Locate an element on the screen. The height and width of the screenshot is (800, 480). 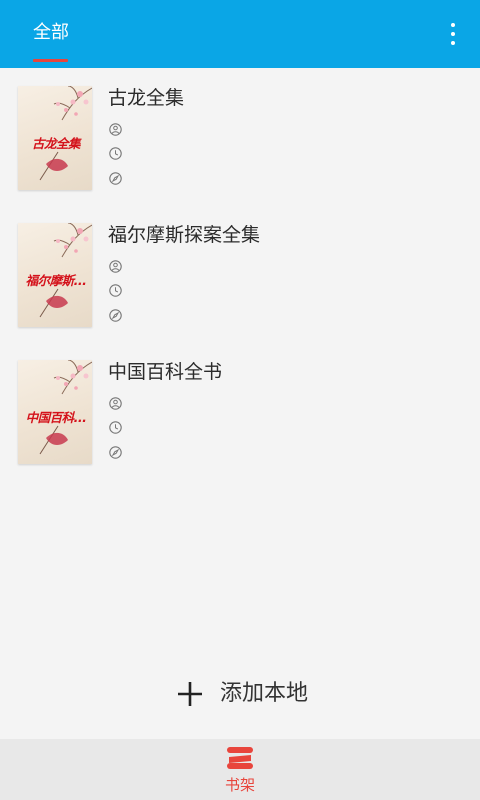
book-title: 中国百科全书 is located at coordinates (165, 372).